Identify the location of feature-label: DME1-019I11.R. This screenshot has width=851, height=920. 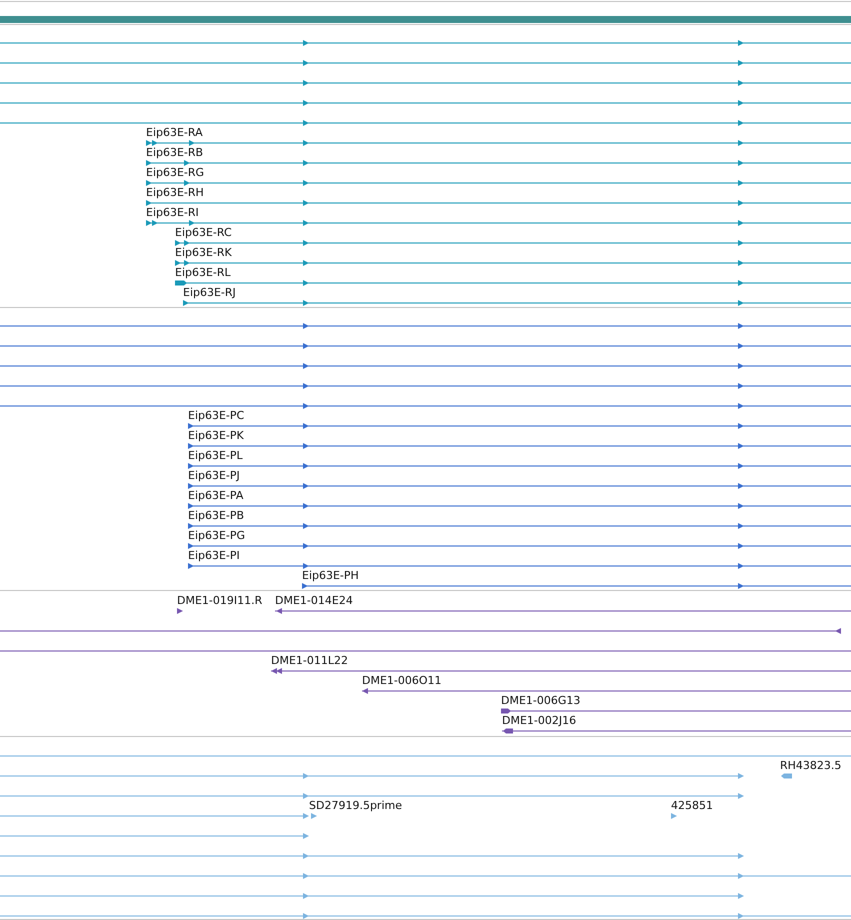
(219, 601).